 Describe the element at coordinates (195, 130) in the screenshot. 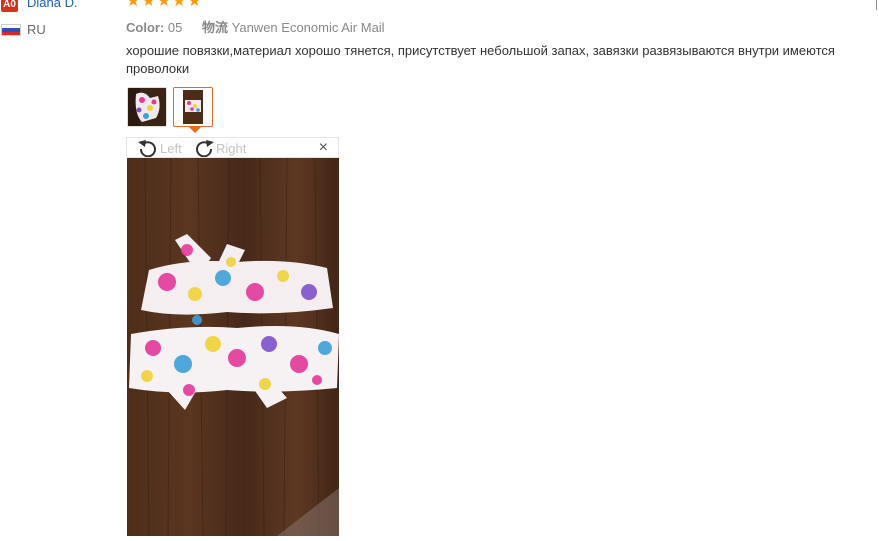

I see `selected-thumbnail-pointer` at that location.